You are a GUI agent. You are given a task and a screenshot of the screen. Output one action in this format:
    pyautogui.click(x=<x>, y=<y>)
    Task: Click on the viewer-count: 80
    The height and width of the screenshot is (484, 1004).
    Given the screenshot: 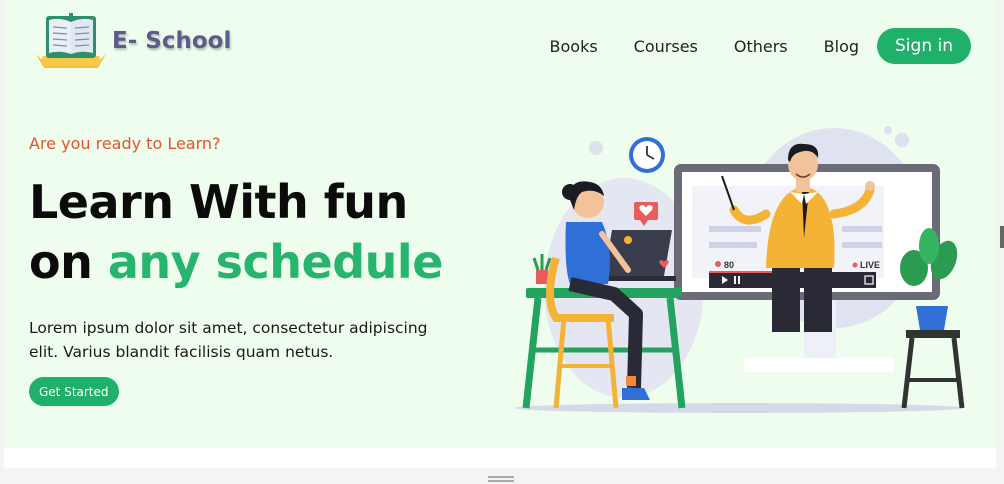 What is the action you would take?
    pyautogui.click(x=729, y=265)
    